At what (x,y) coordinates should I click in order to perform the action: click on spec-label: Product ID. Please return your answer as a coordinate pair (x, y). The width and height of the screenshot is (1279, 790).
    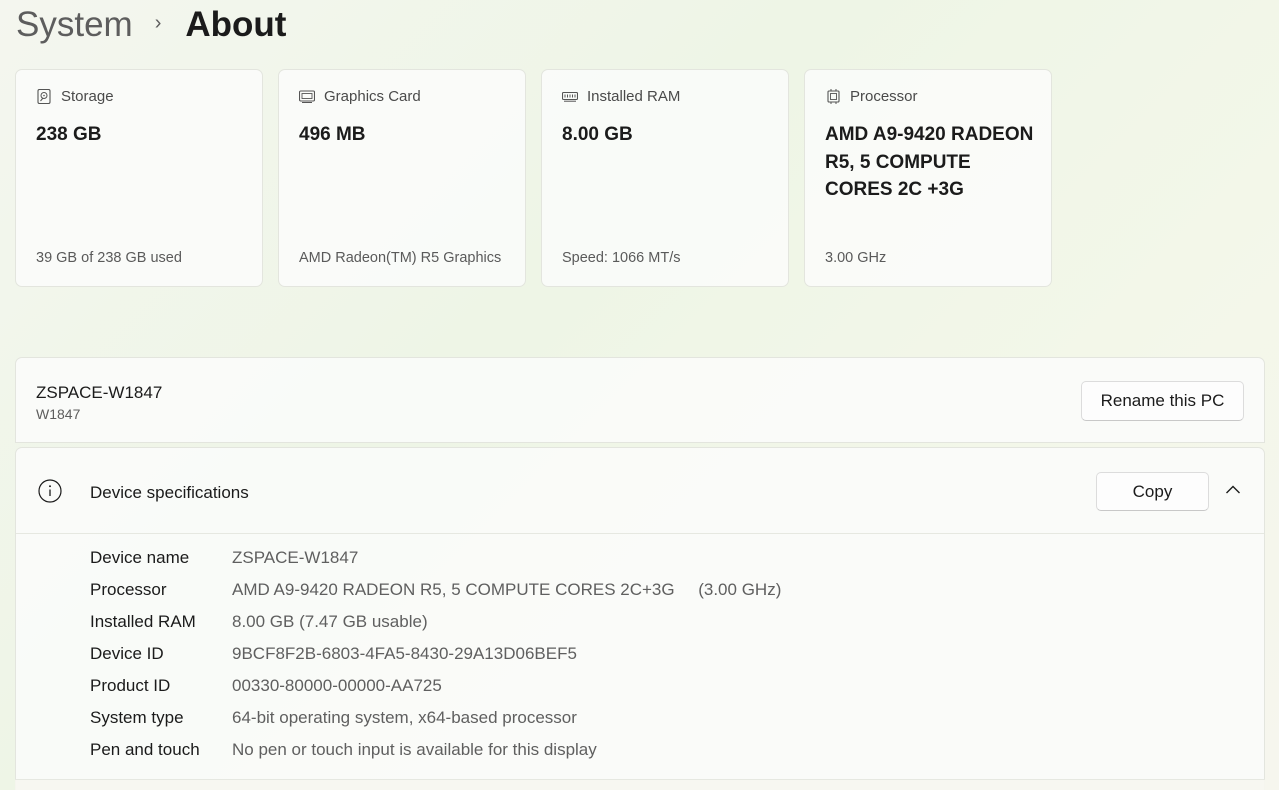
    Looking at the image, I should click on (130, 685).